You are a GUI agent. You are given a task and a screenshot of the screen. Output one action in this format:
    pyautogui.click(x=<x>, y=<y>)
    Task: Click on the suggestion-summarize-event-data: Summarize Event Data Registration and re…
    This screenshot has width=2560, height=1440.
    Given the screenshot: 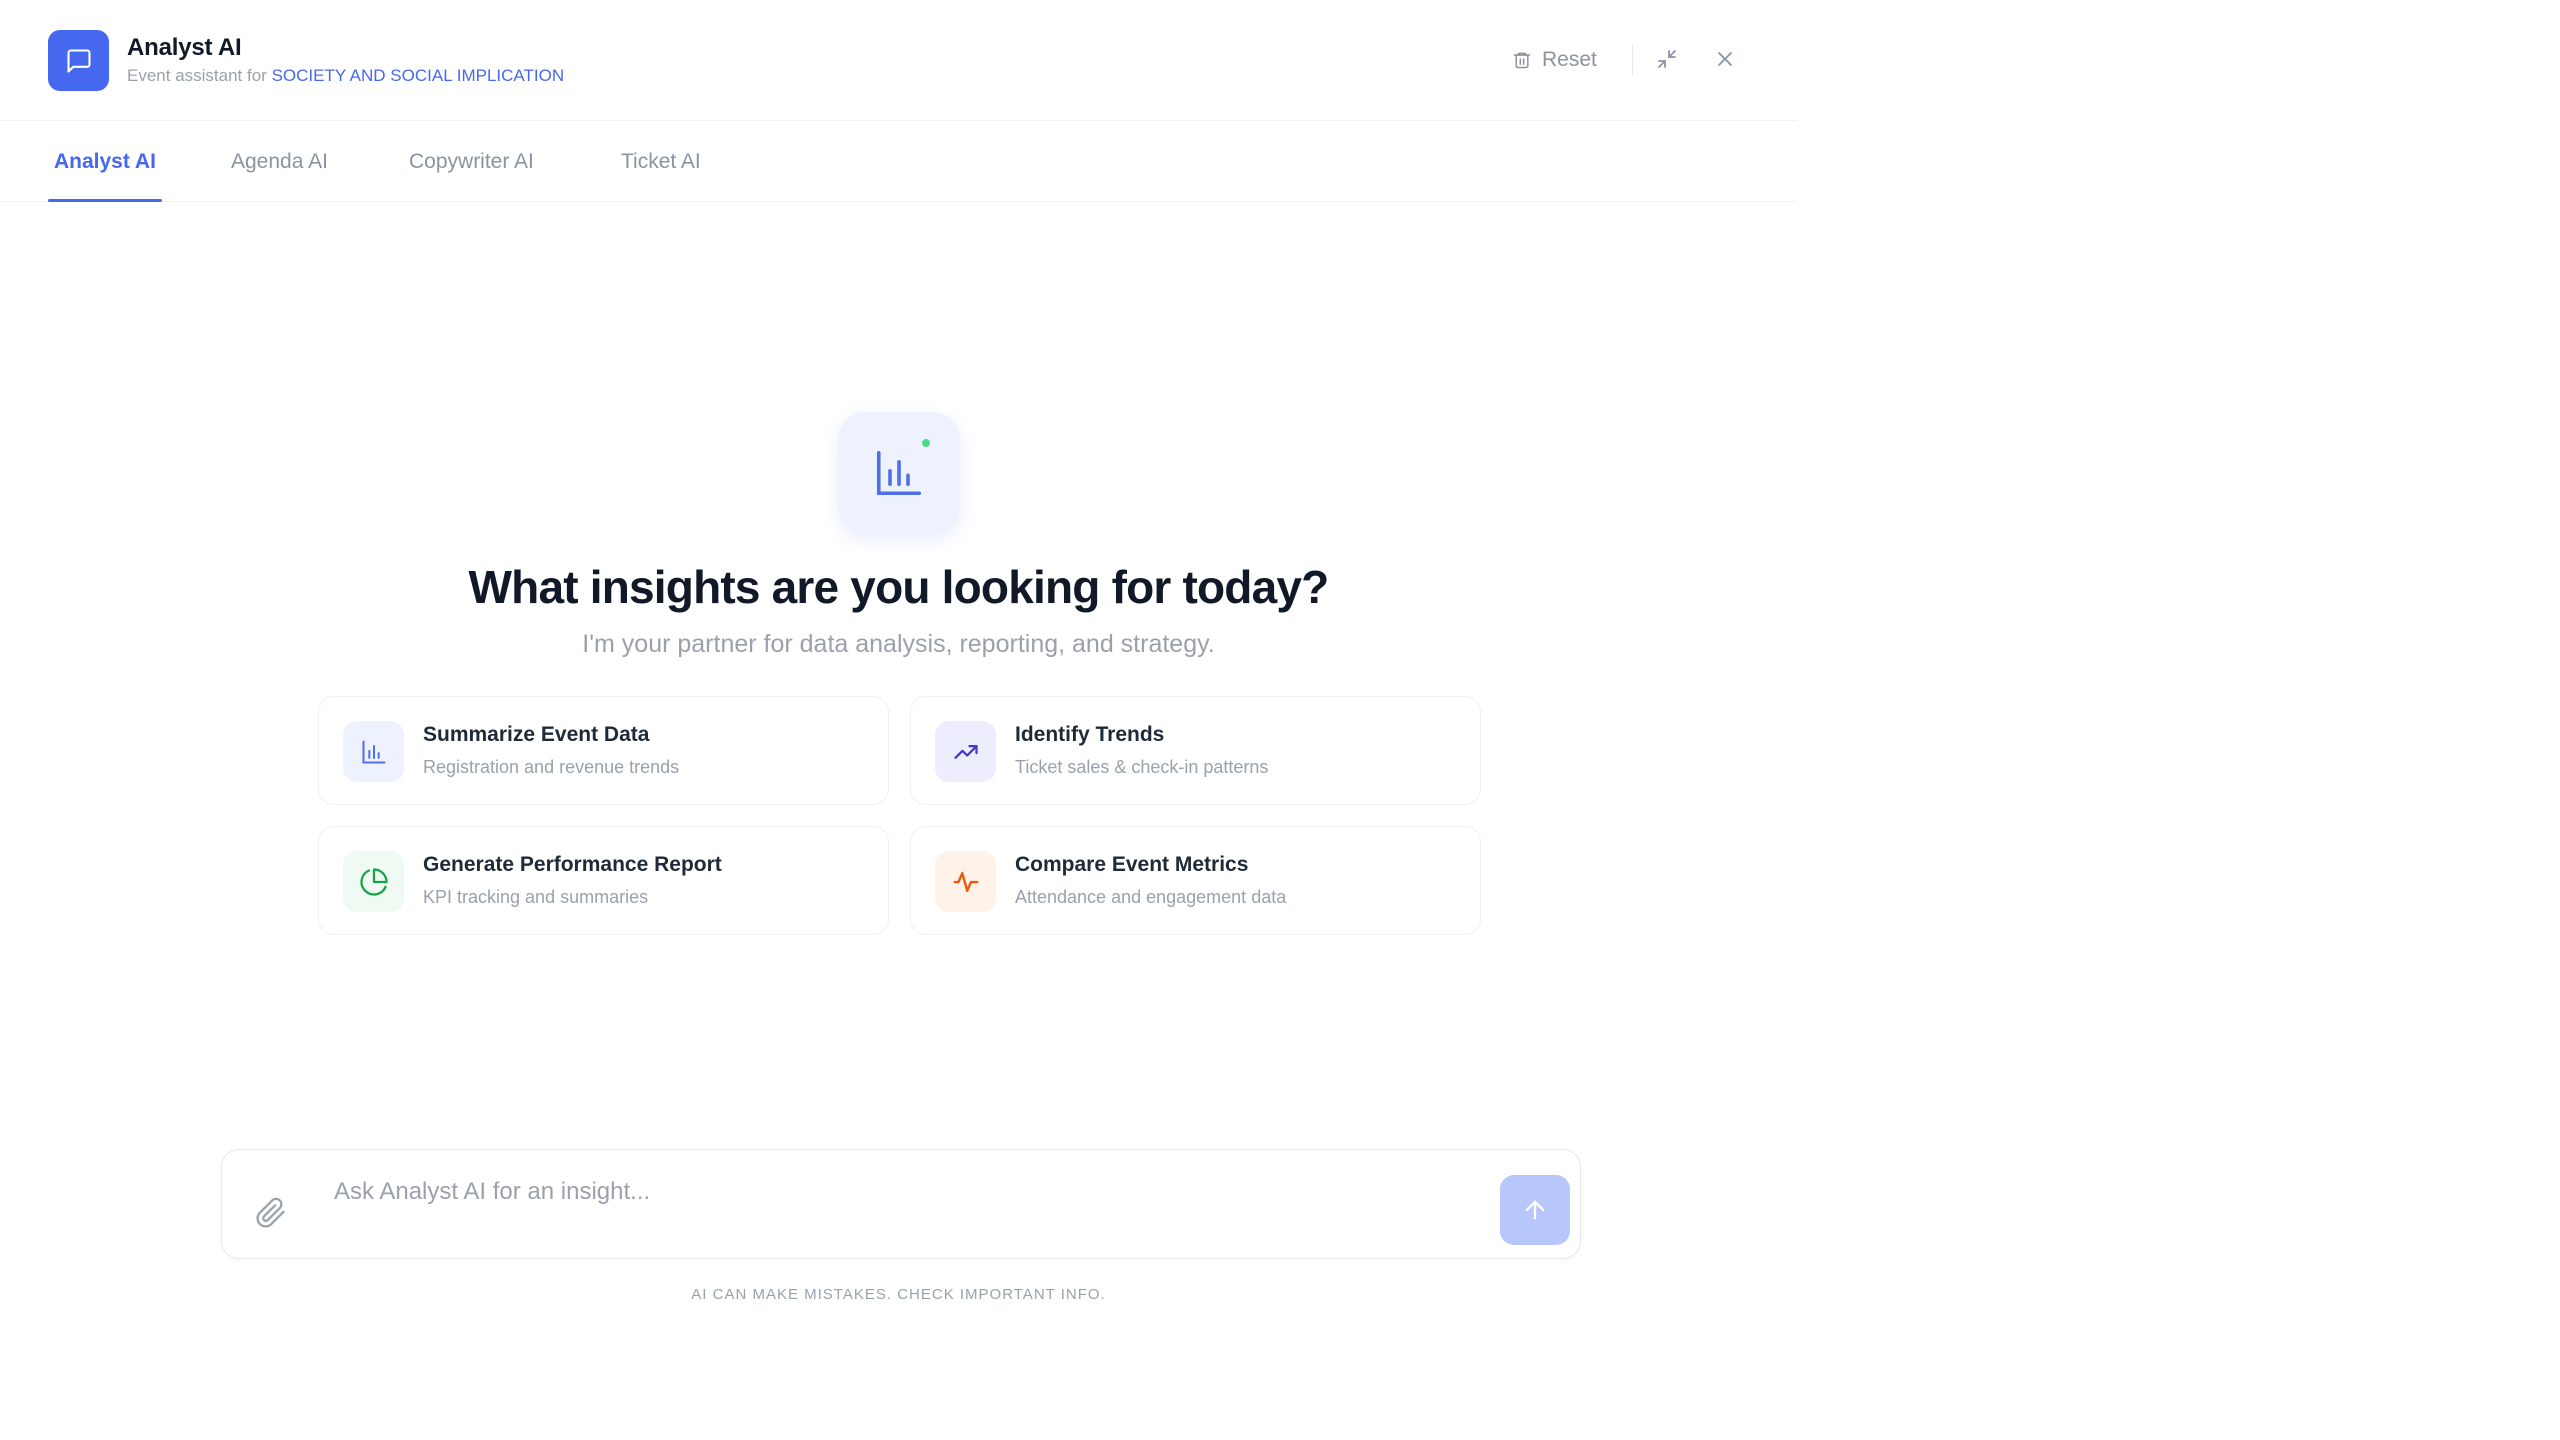 What is the action you would take?
    pyautogui.click(x=603, y=750)
    